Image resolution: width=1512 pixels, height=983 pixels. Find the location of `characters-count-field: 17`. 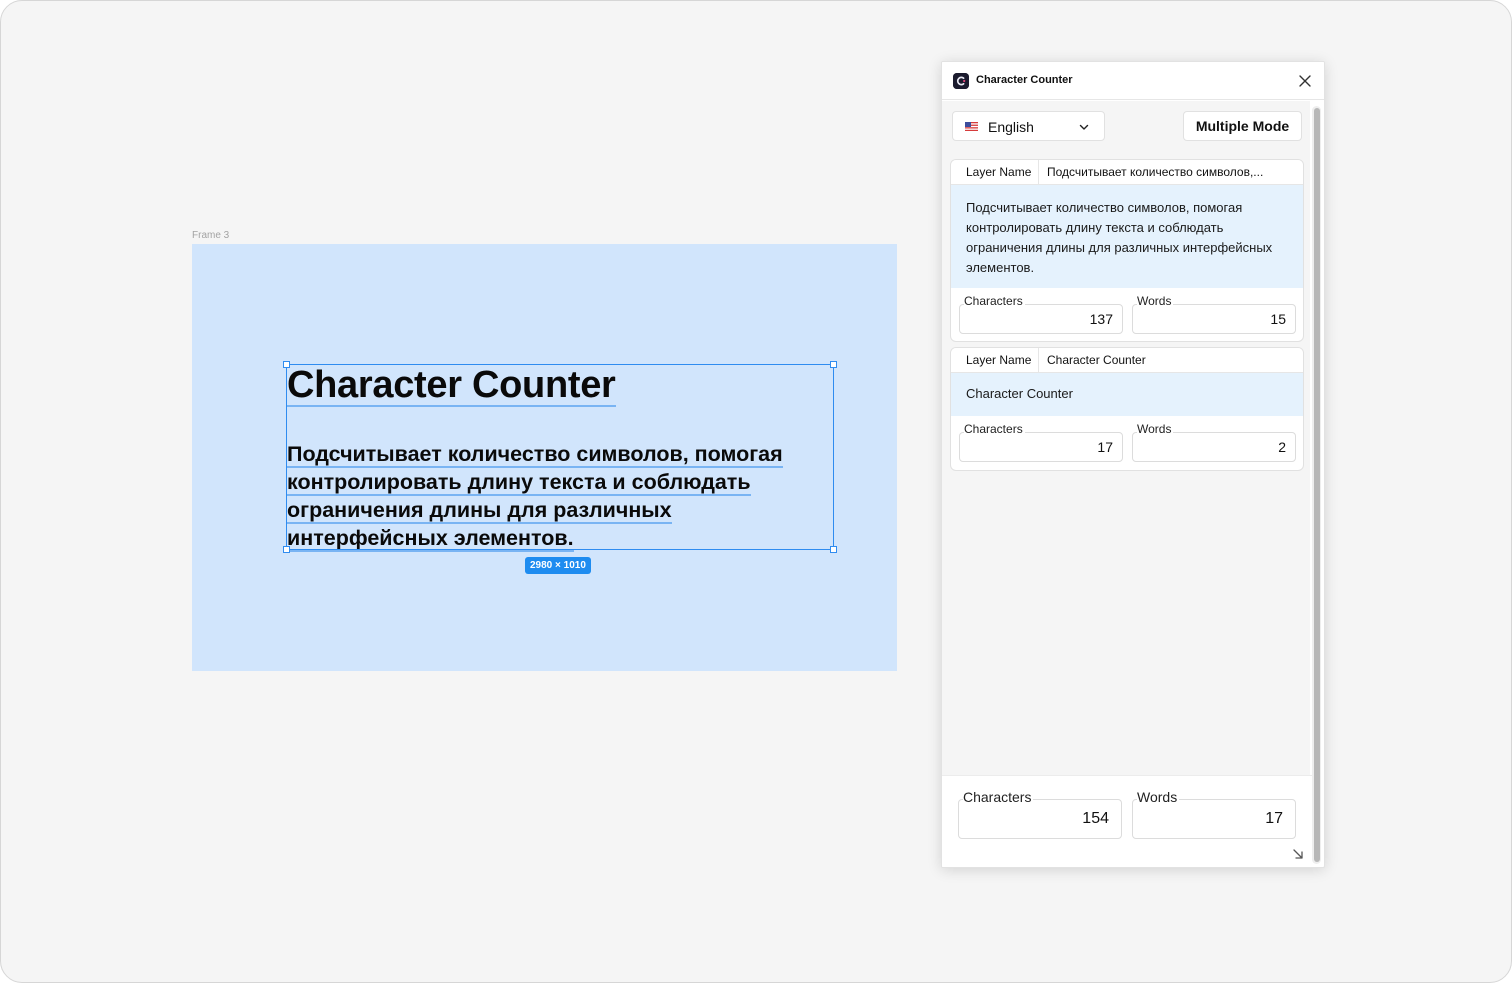

characters-count-field: 17 is located at coordinates (1041, 447).